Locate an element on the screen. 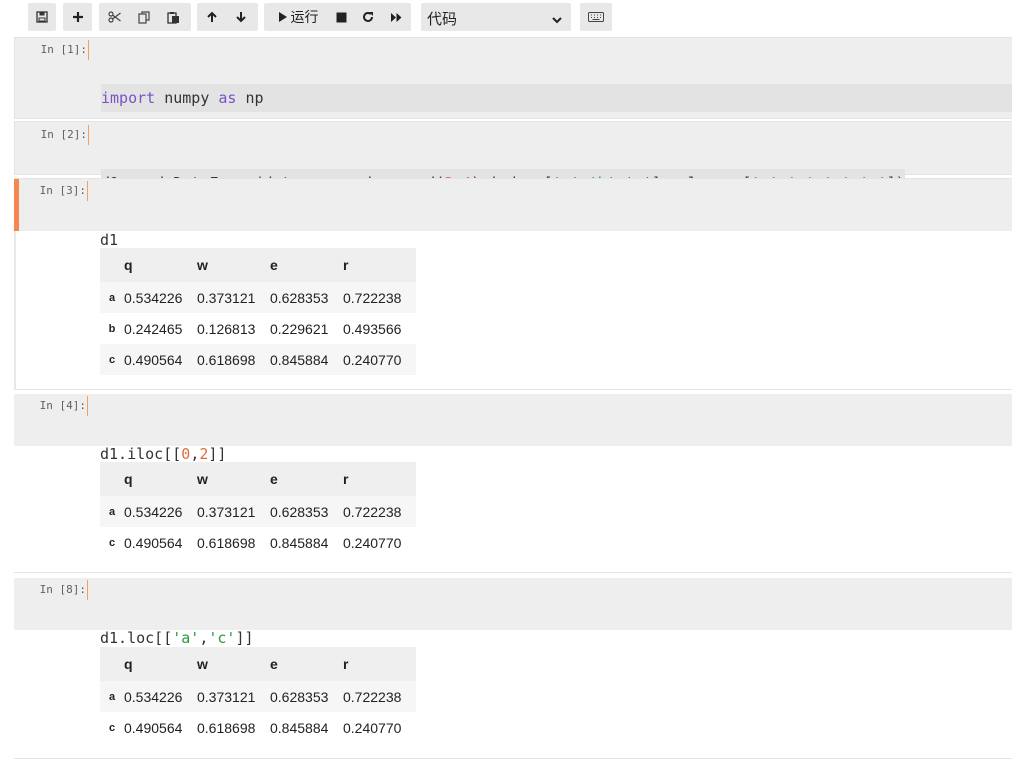 The width and height of the screenshot is (1012, 763). row-index: b is located at coordinates (112, 328).